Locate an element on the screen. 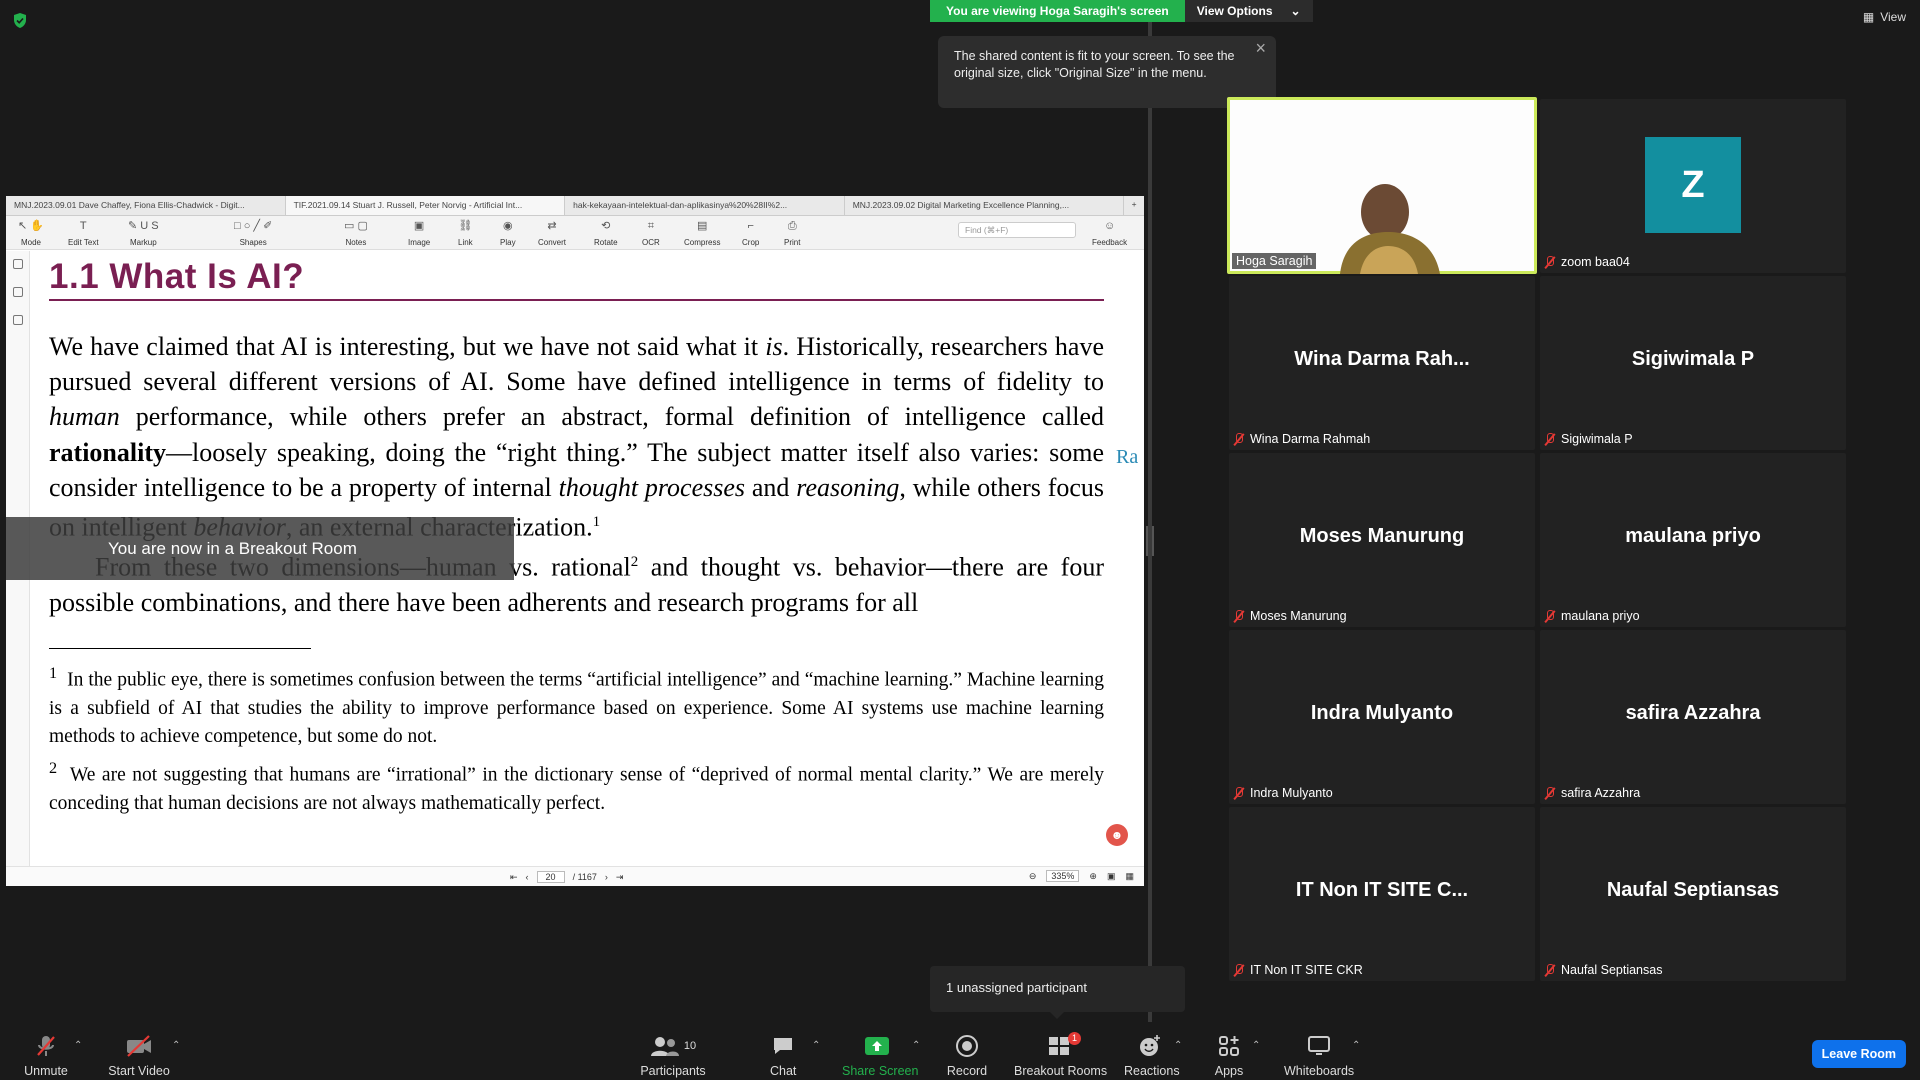  find-input: Find (⌘+F) is located at coordinates (1017, 230).